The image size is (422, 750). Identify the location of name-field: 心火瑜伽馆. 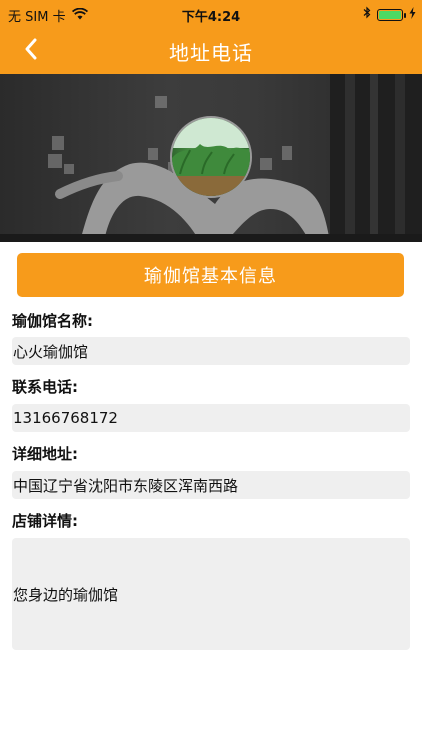
(211, 351).